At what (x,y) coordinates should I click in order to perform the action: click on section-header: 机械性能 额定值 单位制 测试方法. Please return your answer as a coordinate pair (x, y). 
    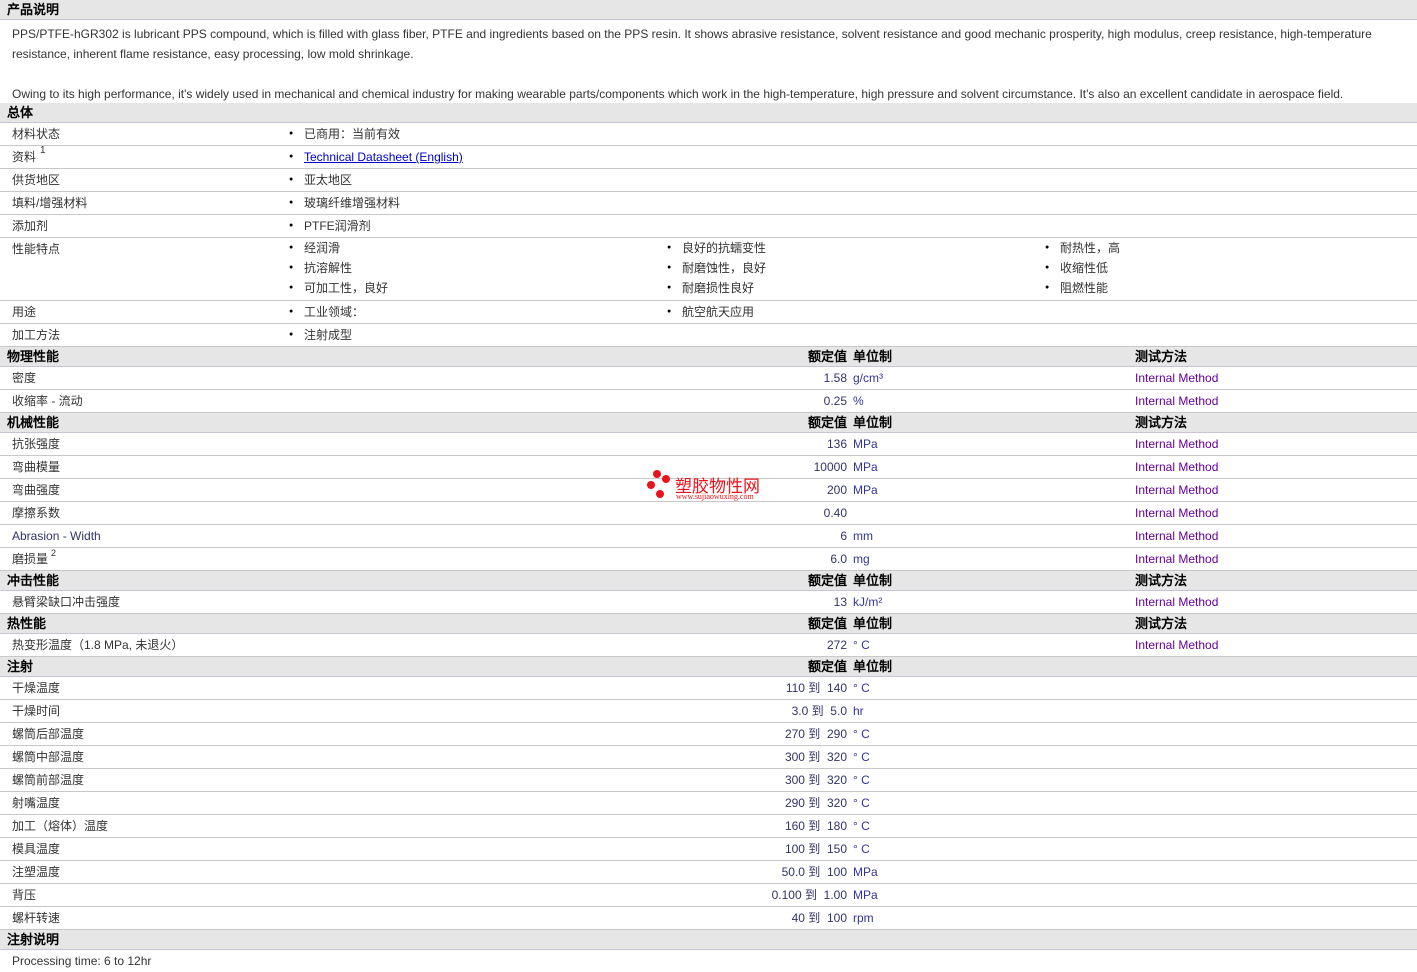
    Looking at the image, I should click on (708, 423).